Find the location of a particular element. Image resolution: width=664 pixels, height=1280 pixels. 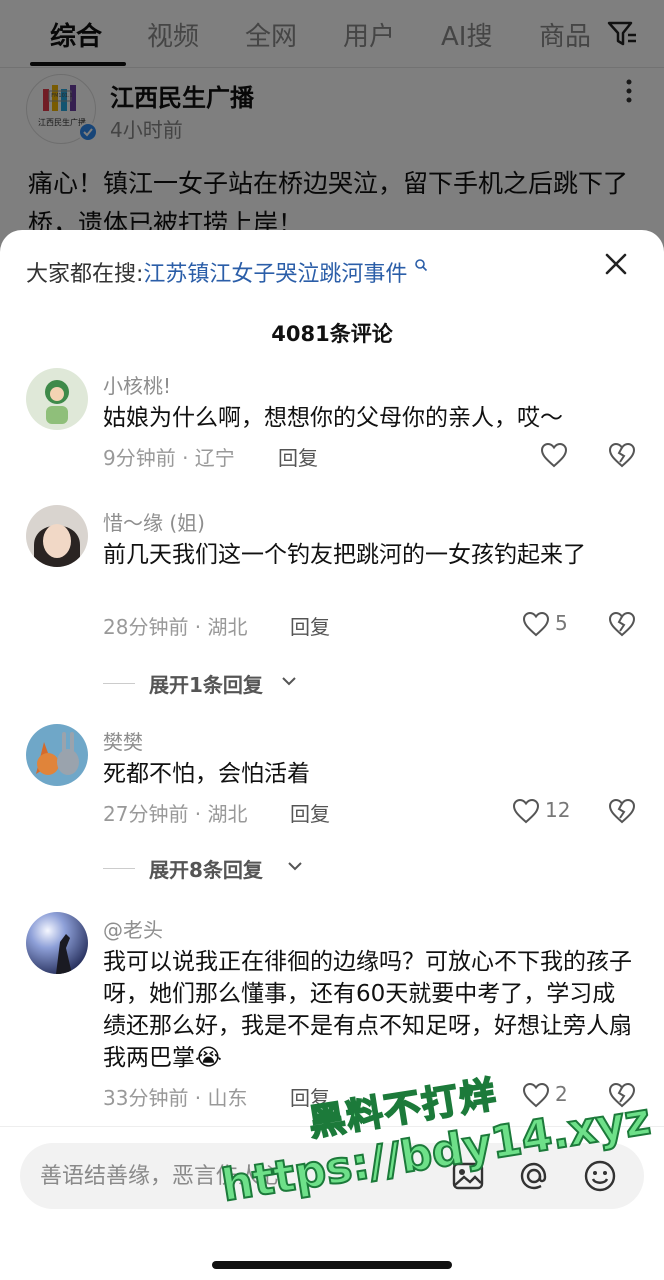

tab-video: 视频 is located at coordinates (173, 34).